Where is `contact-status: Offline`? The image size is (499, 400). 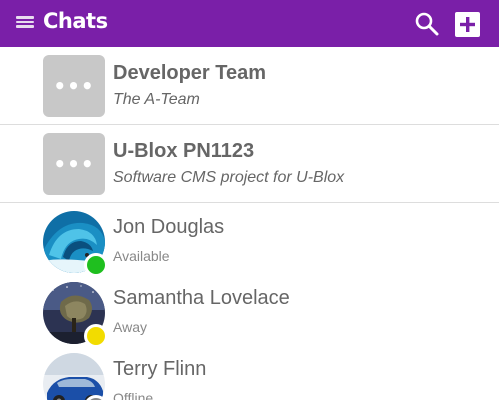 contact-status: Offline is located at coordinates (133, 395).